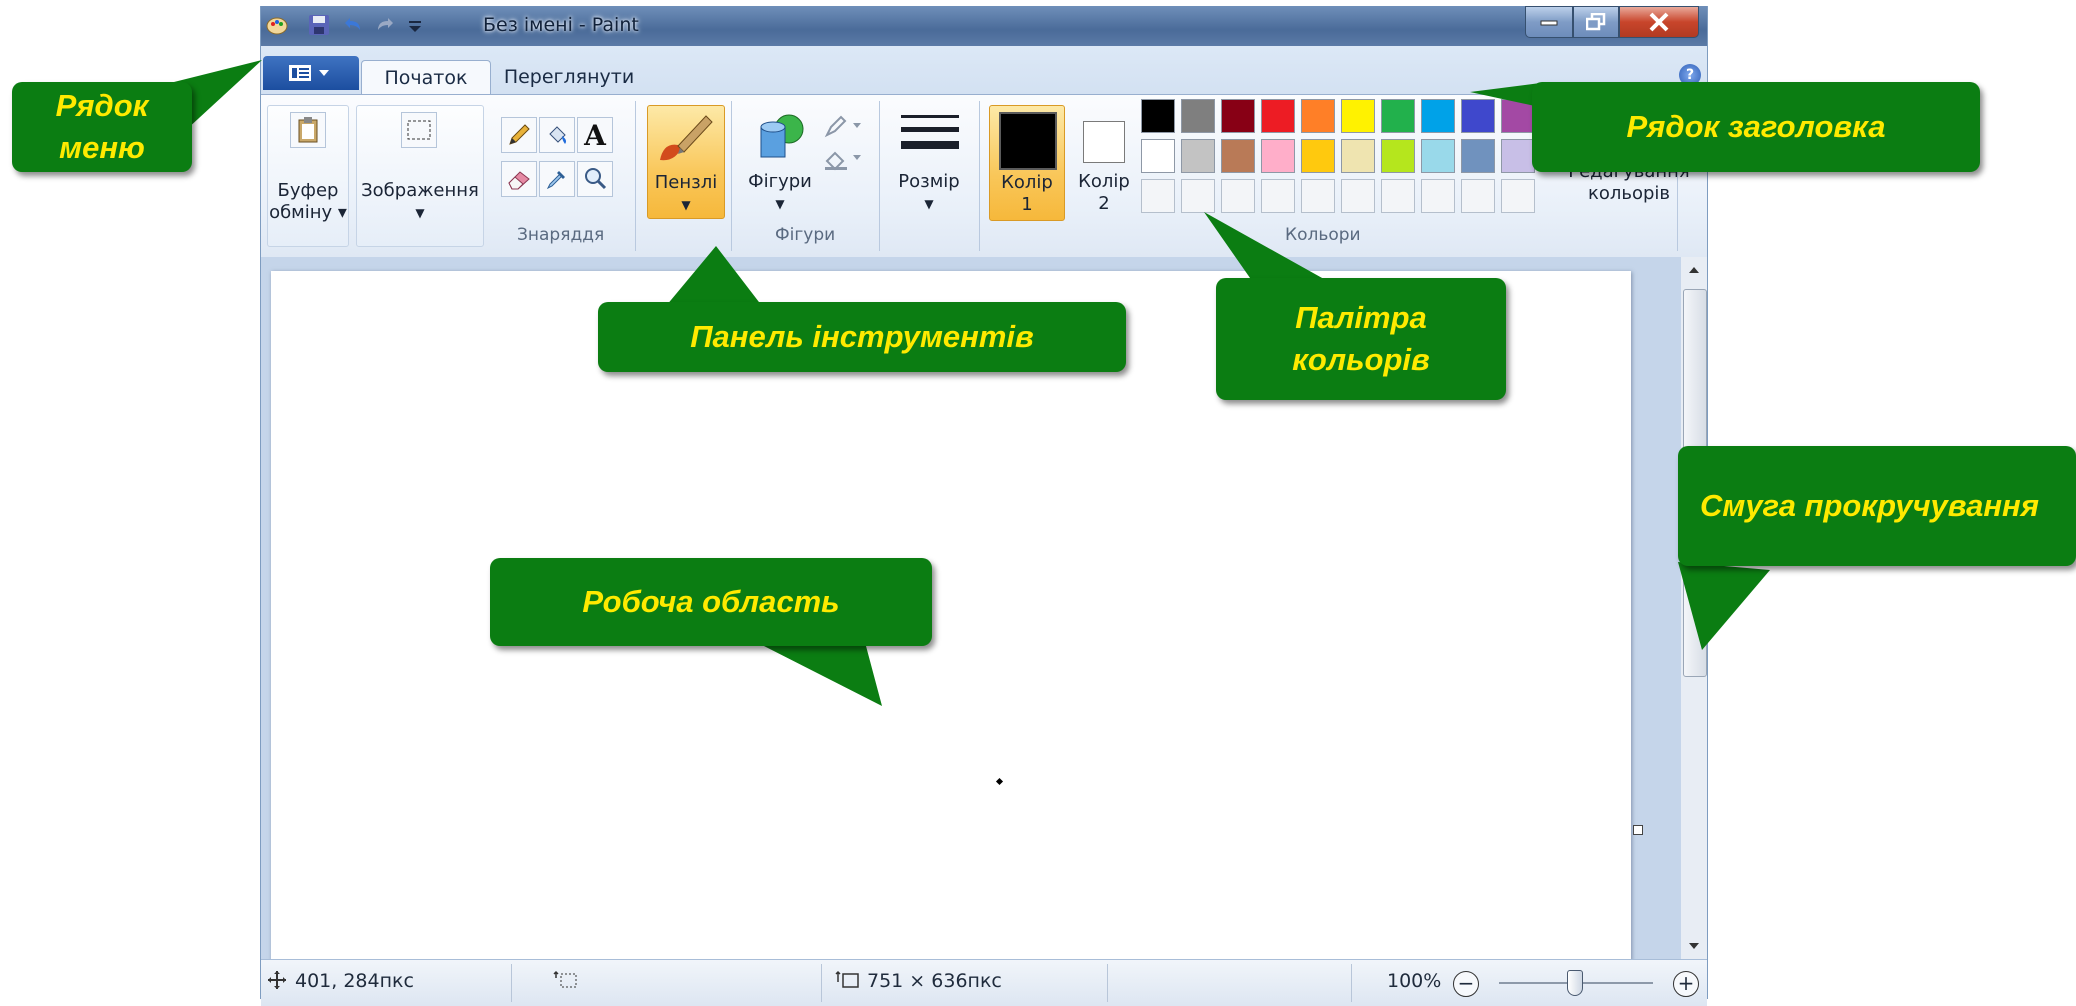 The image size is (2076, 1006). I want to click on title-bar: Без імені - Paint, so click(984, 26).